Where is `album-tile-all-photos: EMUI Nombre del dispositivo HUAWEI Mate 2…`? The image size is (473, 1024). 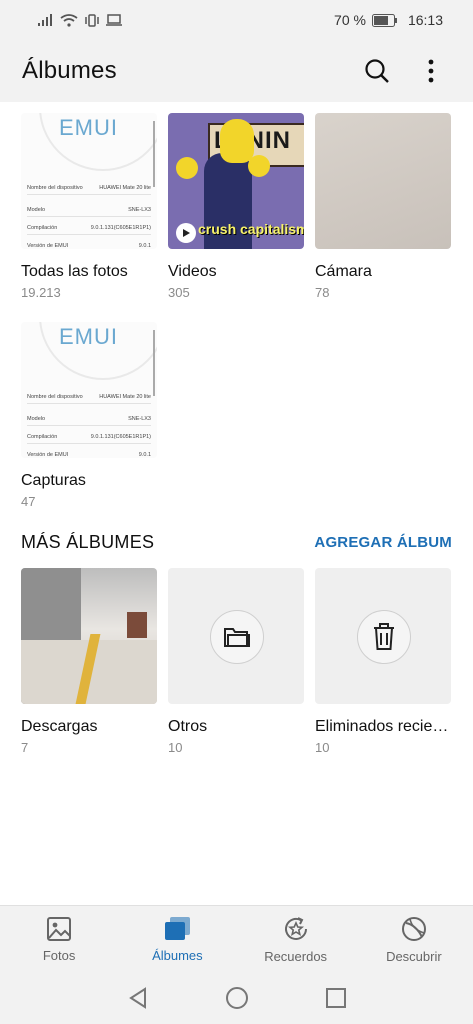
album-tile-all-photos: EMUI Nombre del dispositivo HUAWEI Mate 2… is located at coordinates (91, 206).